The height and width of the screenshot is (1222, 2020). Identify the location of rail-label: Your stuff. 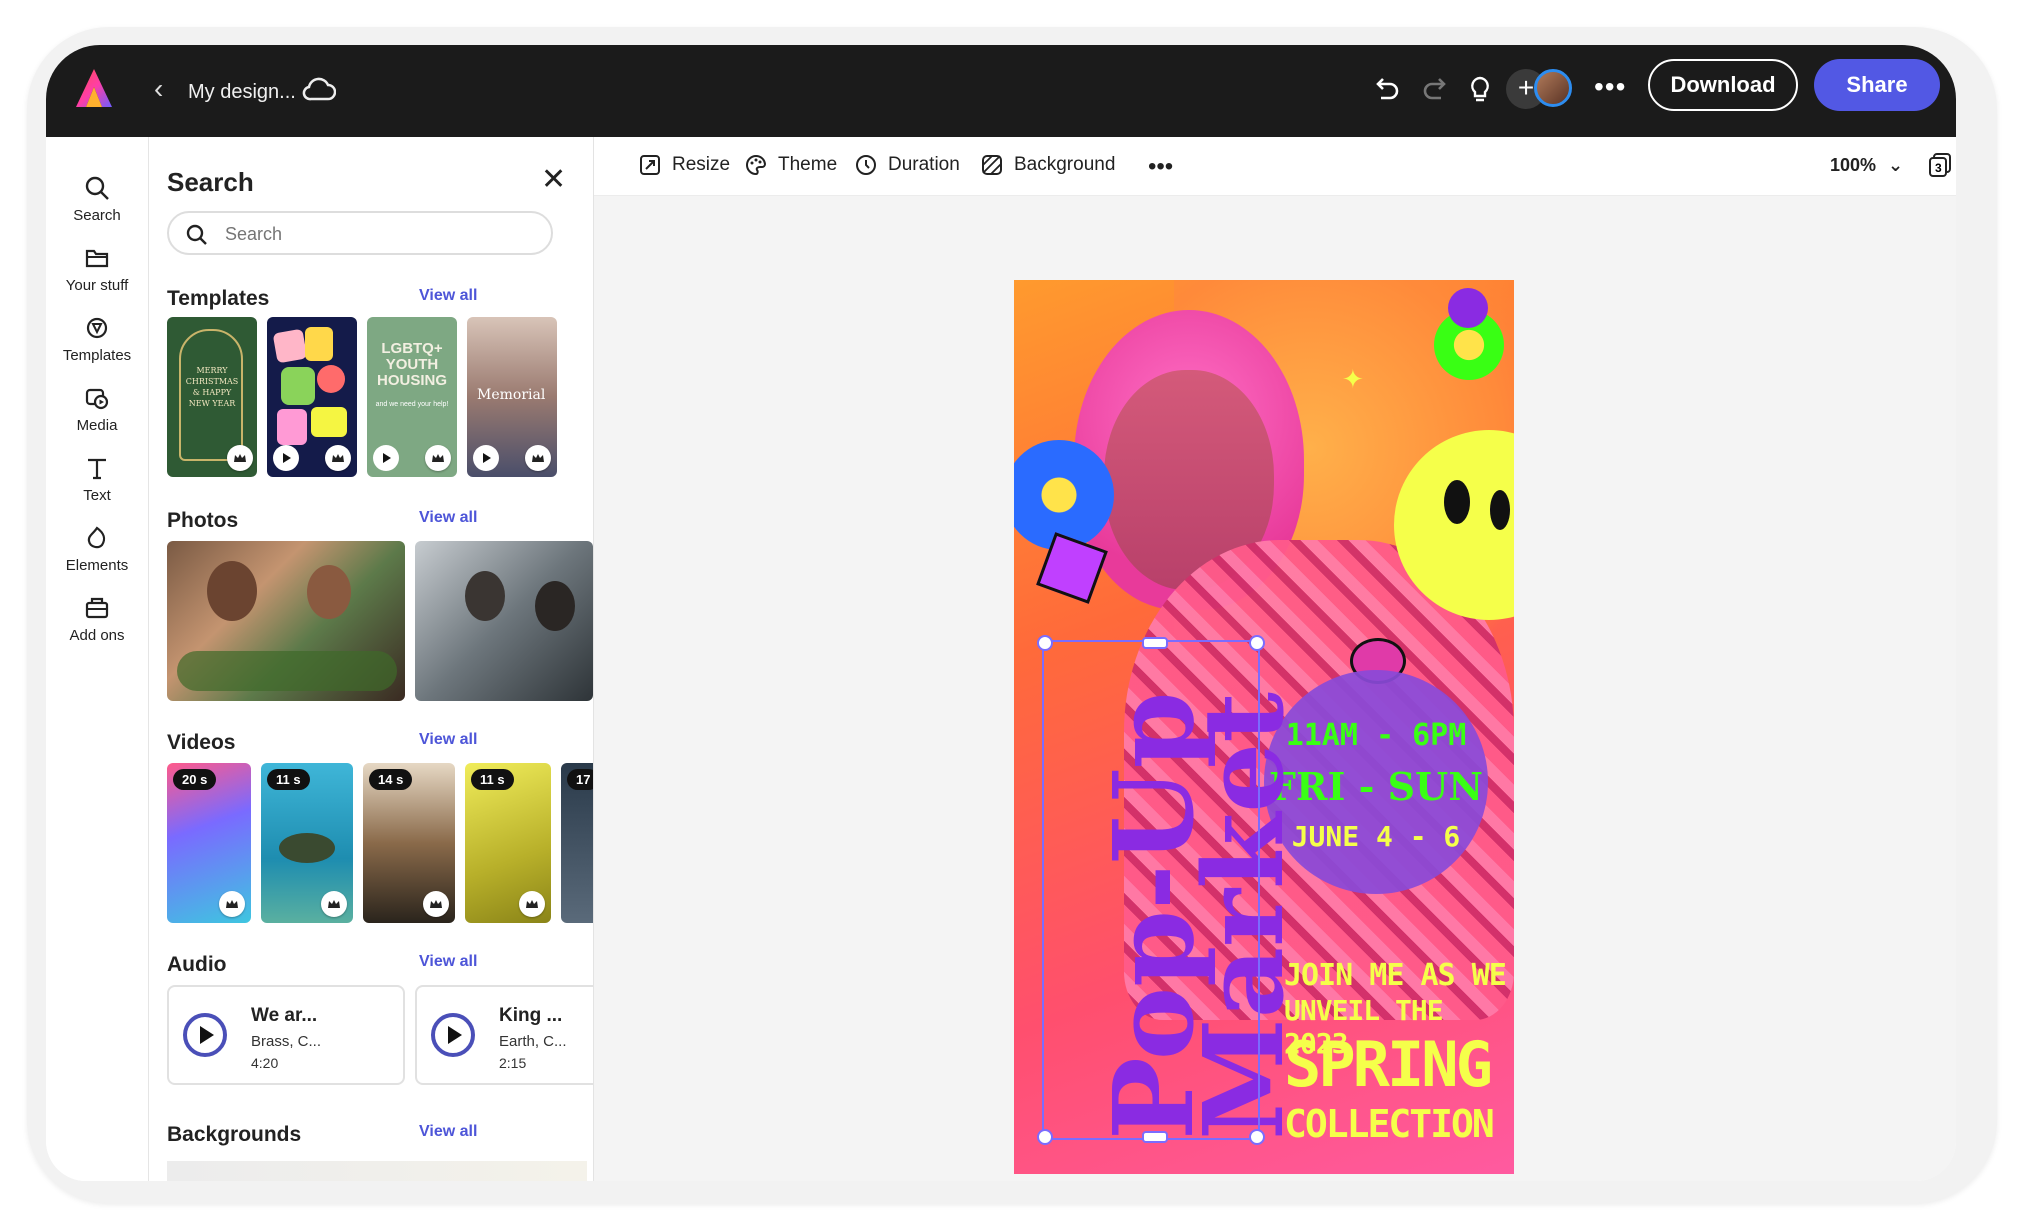
(97, 285).